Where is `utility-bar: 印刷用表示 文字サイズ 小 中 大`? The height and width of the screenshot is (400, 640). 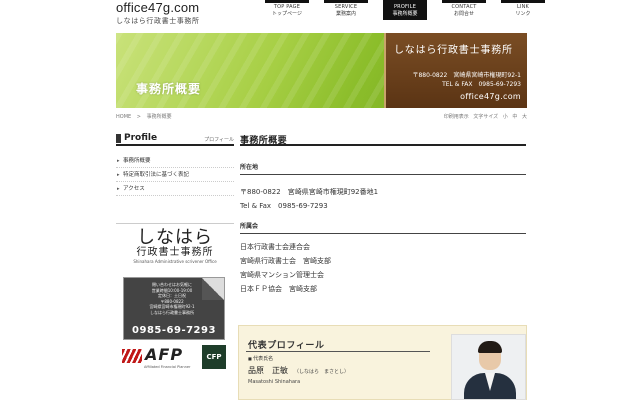
utility-bar: 印刷用表示 文字サイズ 小 中 大 is located at coordinates (484, 116).